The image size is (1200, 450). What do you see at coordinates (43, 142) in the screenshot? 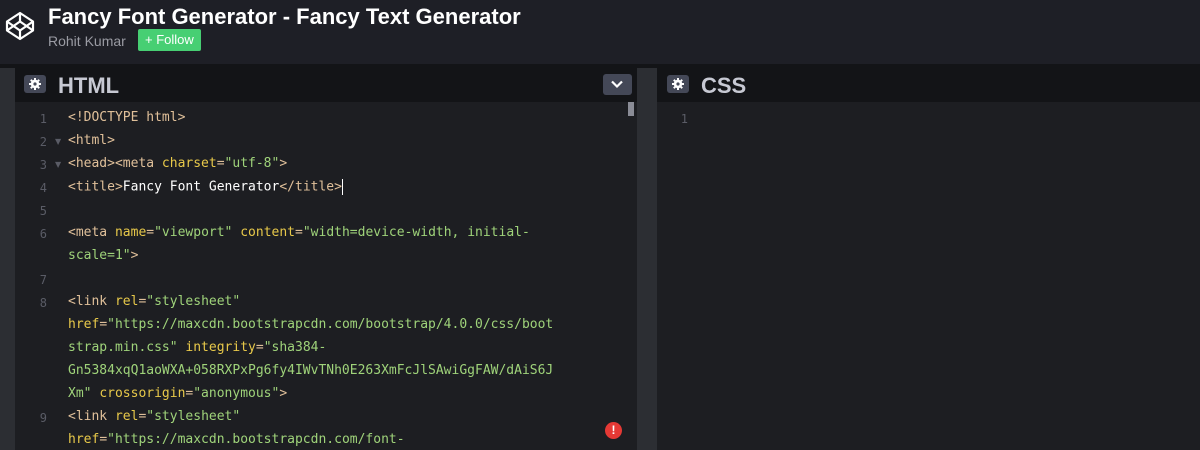
I see `line-number: 2` at bounding box center [43, 142].